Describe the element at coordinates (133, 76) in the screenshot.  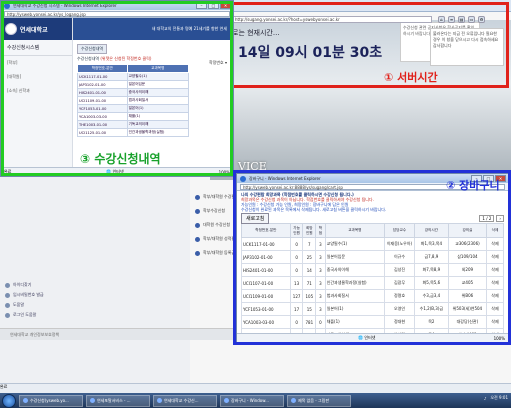
I see `table-row: UCK1117-01-00 교양필수(1)` at that location.